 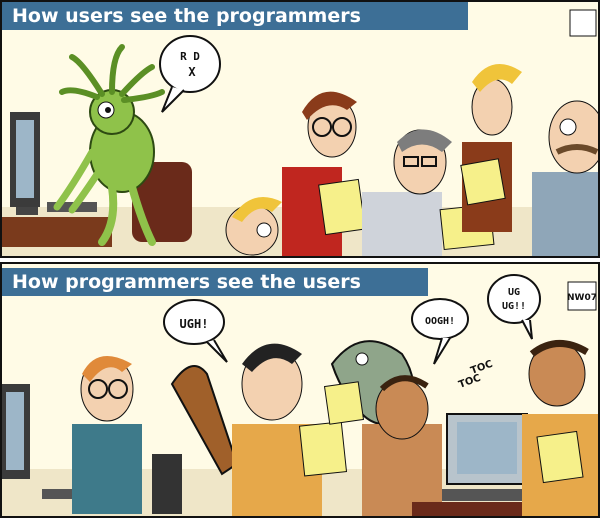 What do you see at coordinates (440, 321) in the screenshot?
I see `speech-text-oogh: OOGH!` at bounding box center [440, 321].